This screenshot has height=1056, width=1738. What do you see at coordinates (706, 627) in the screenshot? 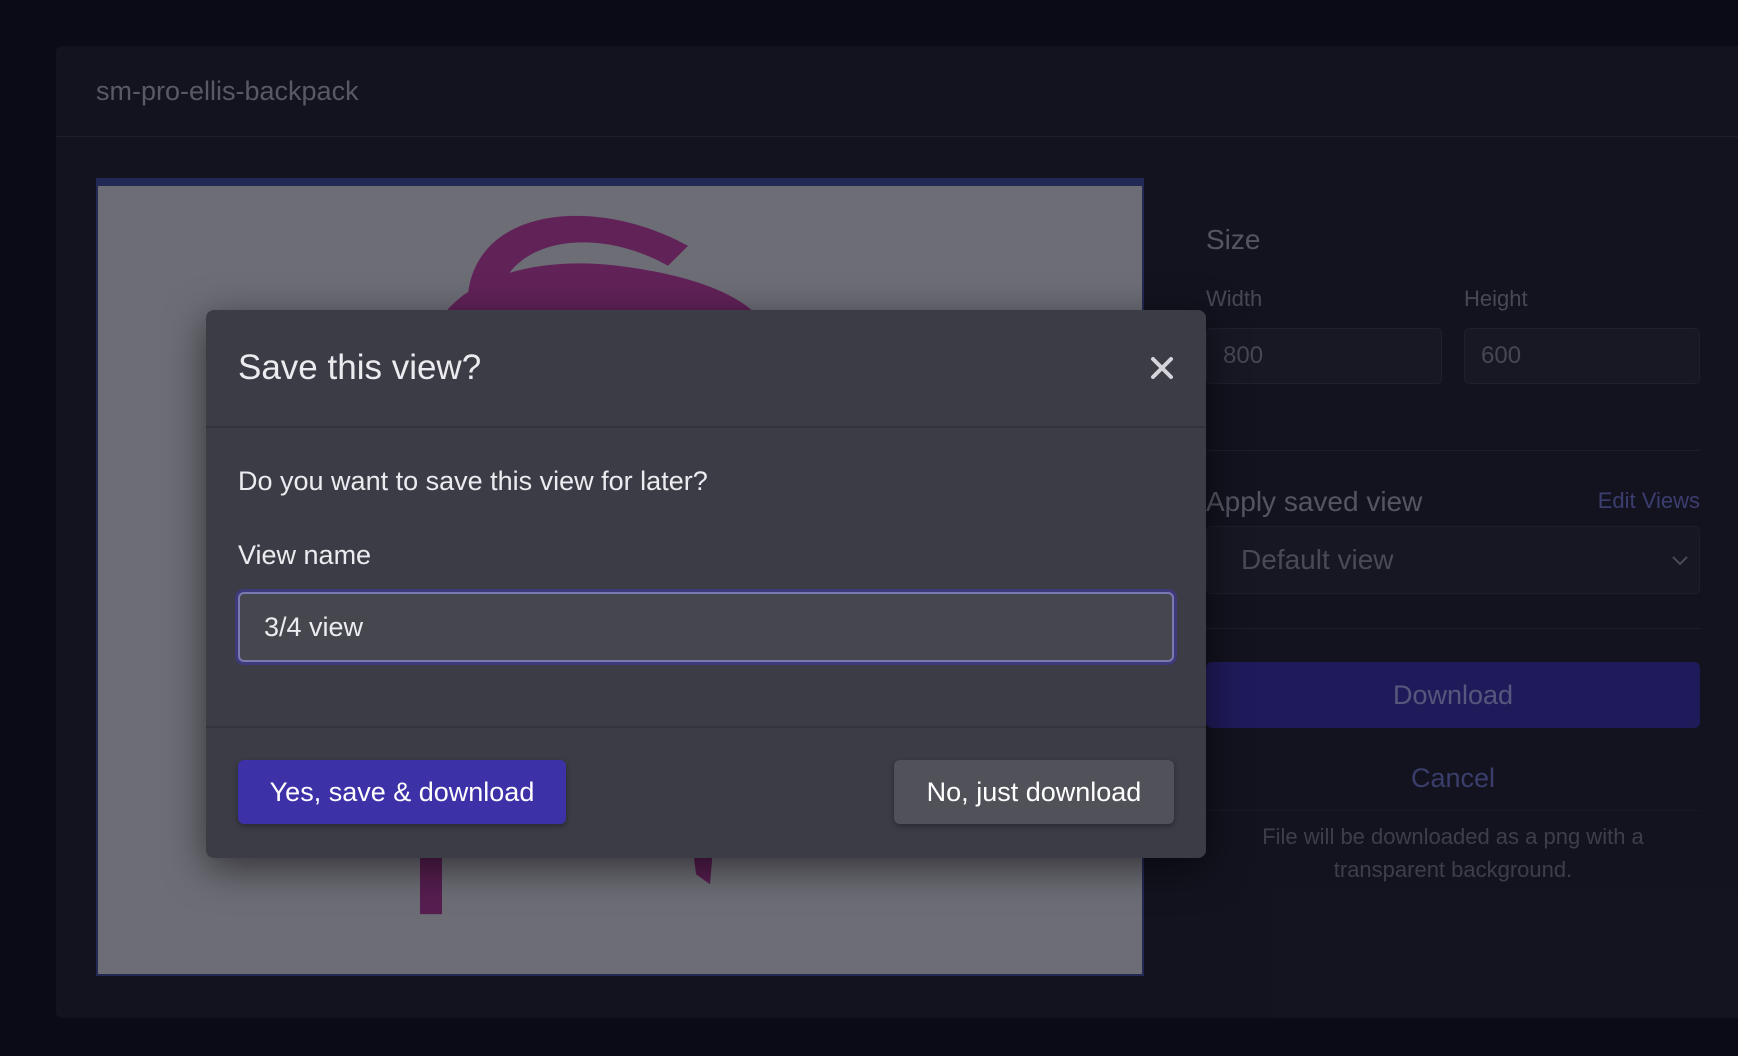
I see `view-name-input` at bounding box center [706, 627].